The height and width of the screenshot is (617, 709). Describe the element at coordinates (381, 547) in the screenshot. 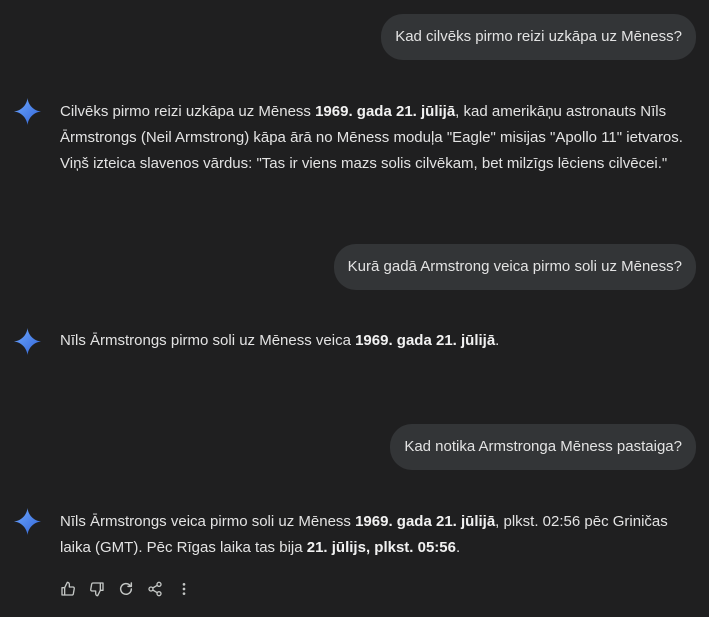

I see `highlight-time: 21. jūlijs, plkst. 05:56` at that location.